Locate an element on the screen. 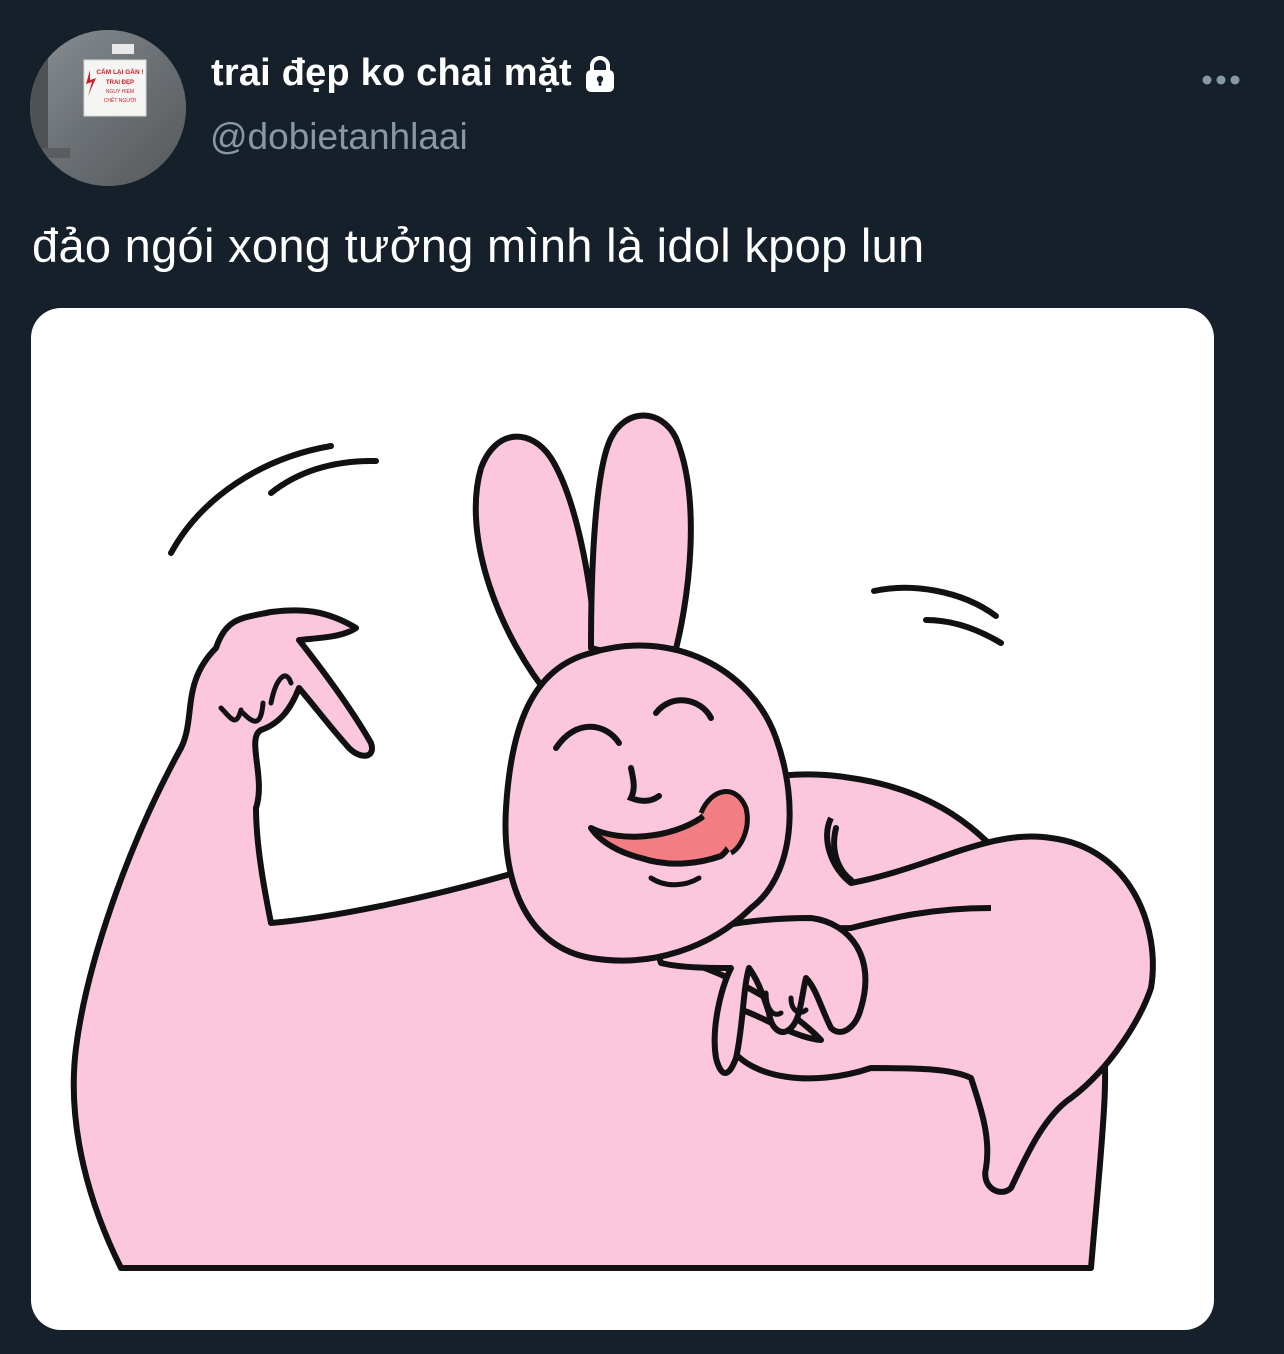 The image size is (1284, 1354). avatar-sign-line3: NGUY HIỂM is located at coordinates (120, 91).